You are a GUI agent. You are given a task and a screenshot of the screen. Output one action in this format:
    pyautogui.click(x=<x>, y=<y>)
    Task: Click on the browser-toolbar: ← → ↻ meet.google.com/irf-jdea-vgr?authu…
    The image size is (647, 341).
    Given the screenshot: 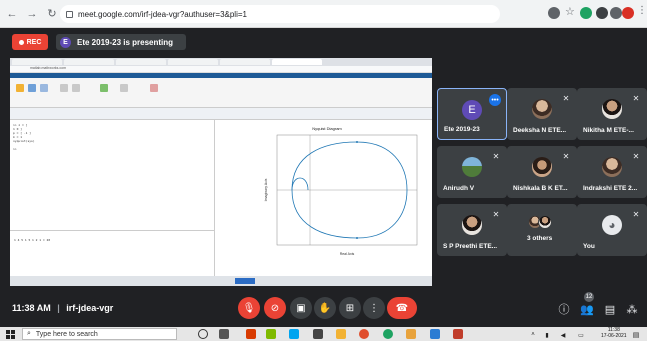 What is the action you would take?
    pyautogui.click(x=323, y=14)
    